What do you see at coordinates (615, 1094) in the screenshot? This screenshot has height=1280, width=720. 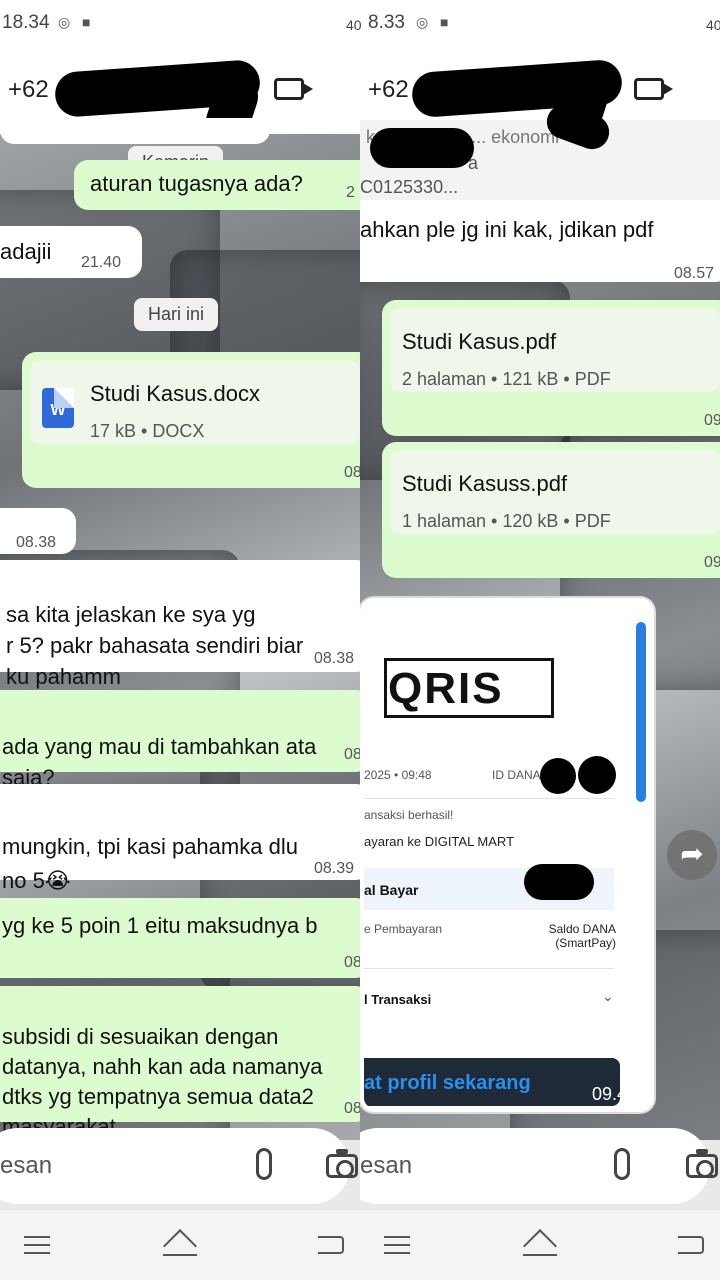 I see `message-time: 09.49` at bounding box center [615, 1094].